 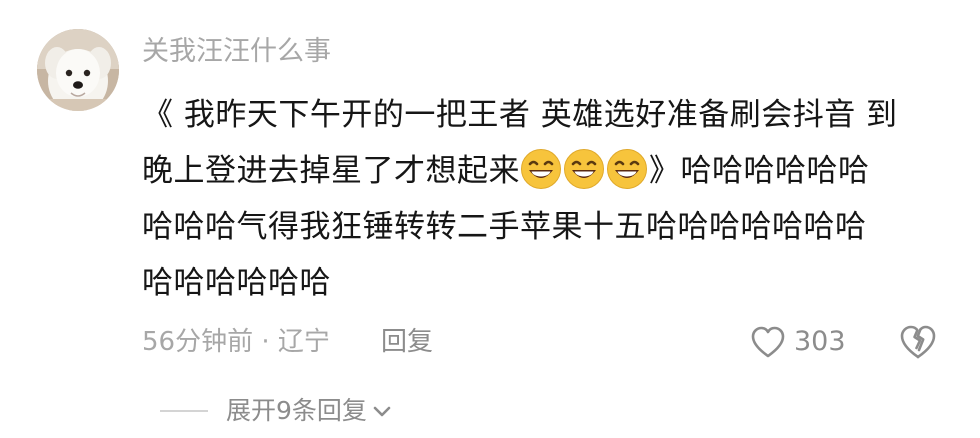 I want to click on like-button: 303, so click(x=798, y=342).